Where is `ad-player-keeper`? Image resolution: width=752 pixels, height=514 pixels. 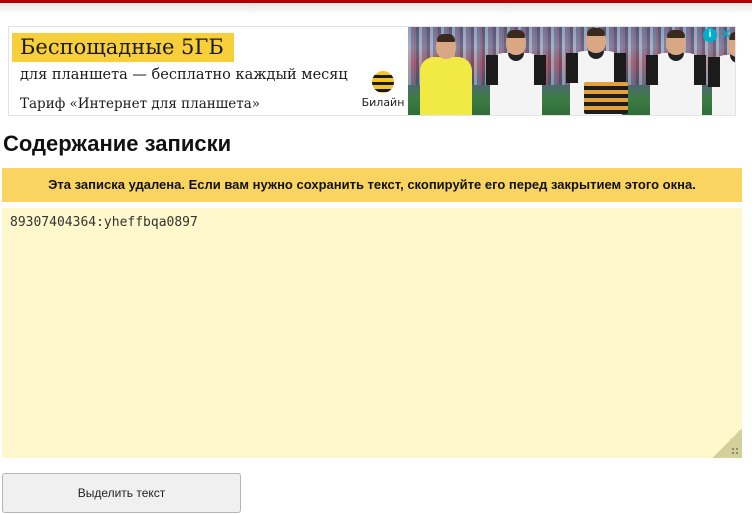 ad-player-keeper is located at coordinates (446, 74).